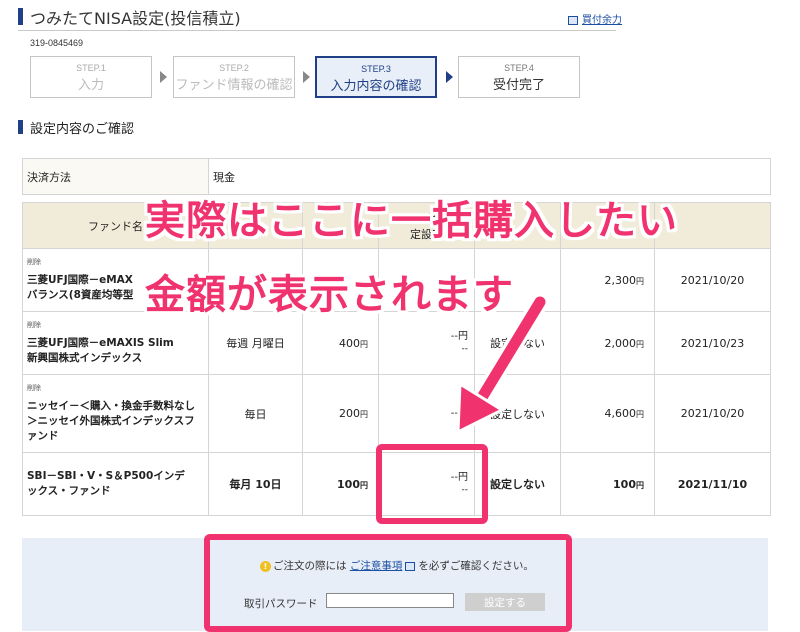 The height and width of the screenshot is (632, 800). Describe the element at coordinates (411, 221) in the screenshot. I see `annotation-text-line1: 実際はここに一括購入したい` at that location.